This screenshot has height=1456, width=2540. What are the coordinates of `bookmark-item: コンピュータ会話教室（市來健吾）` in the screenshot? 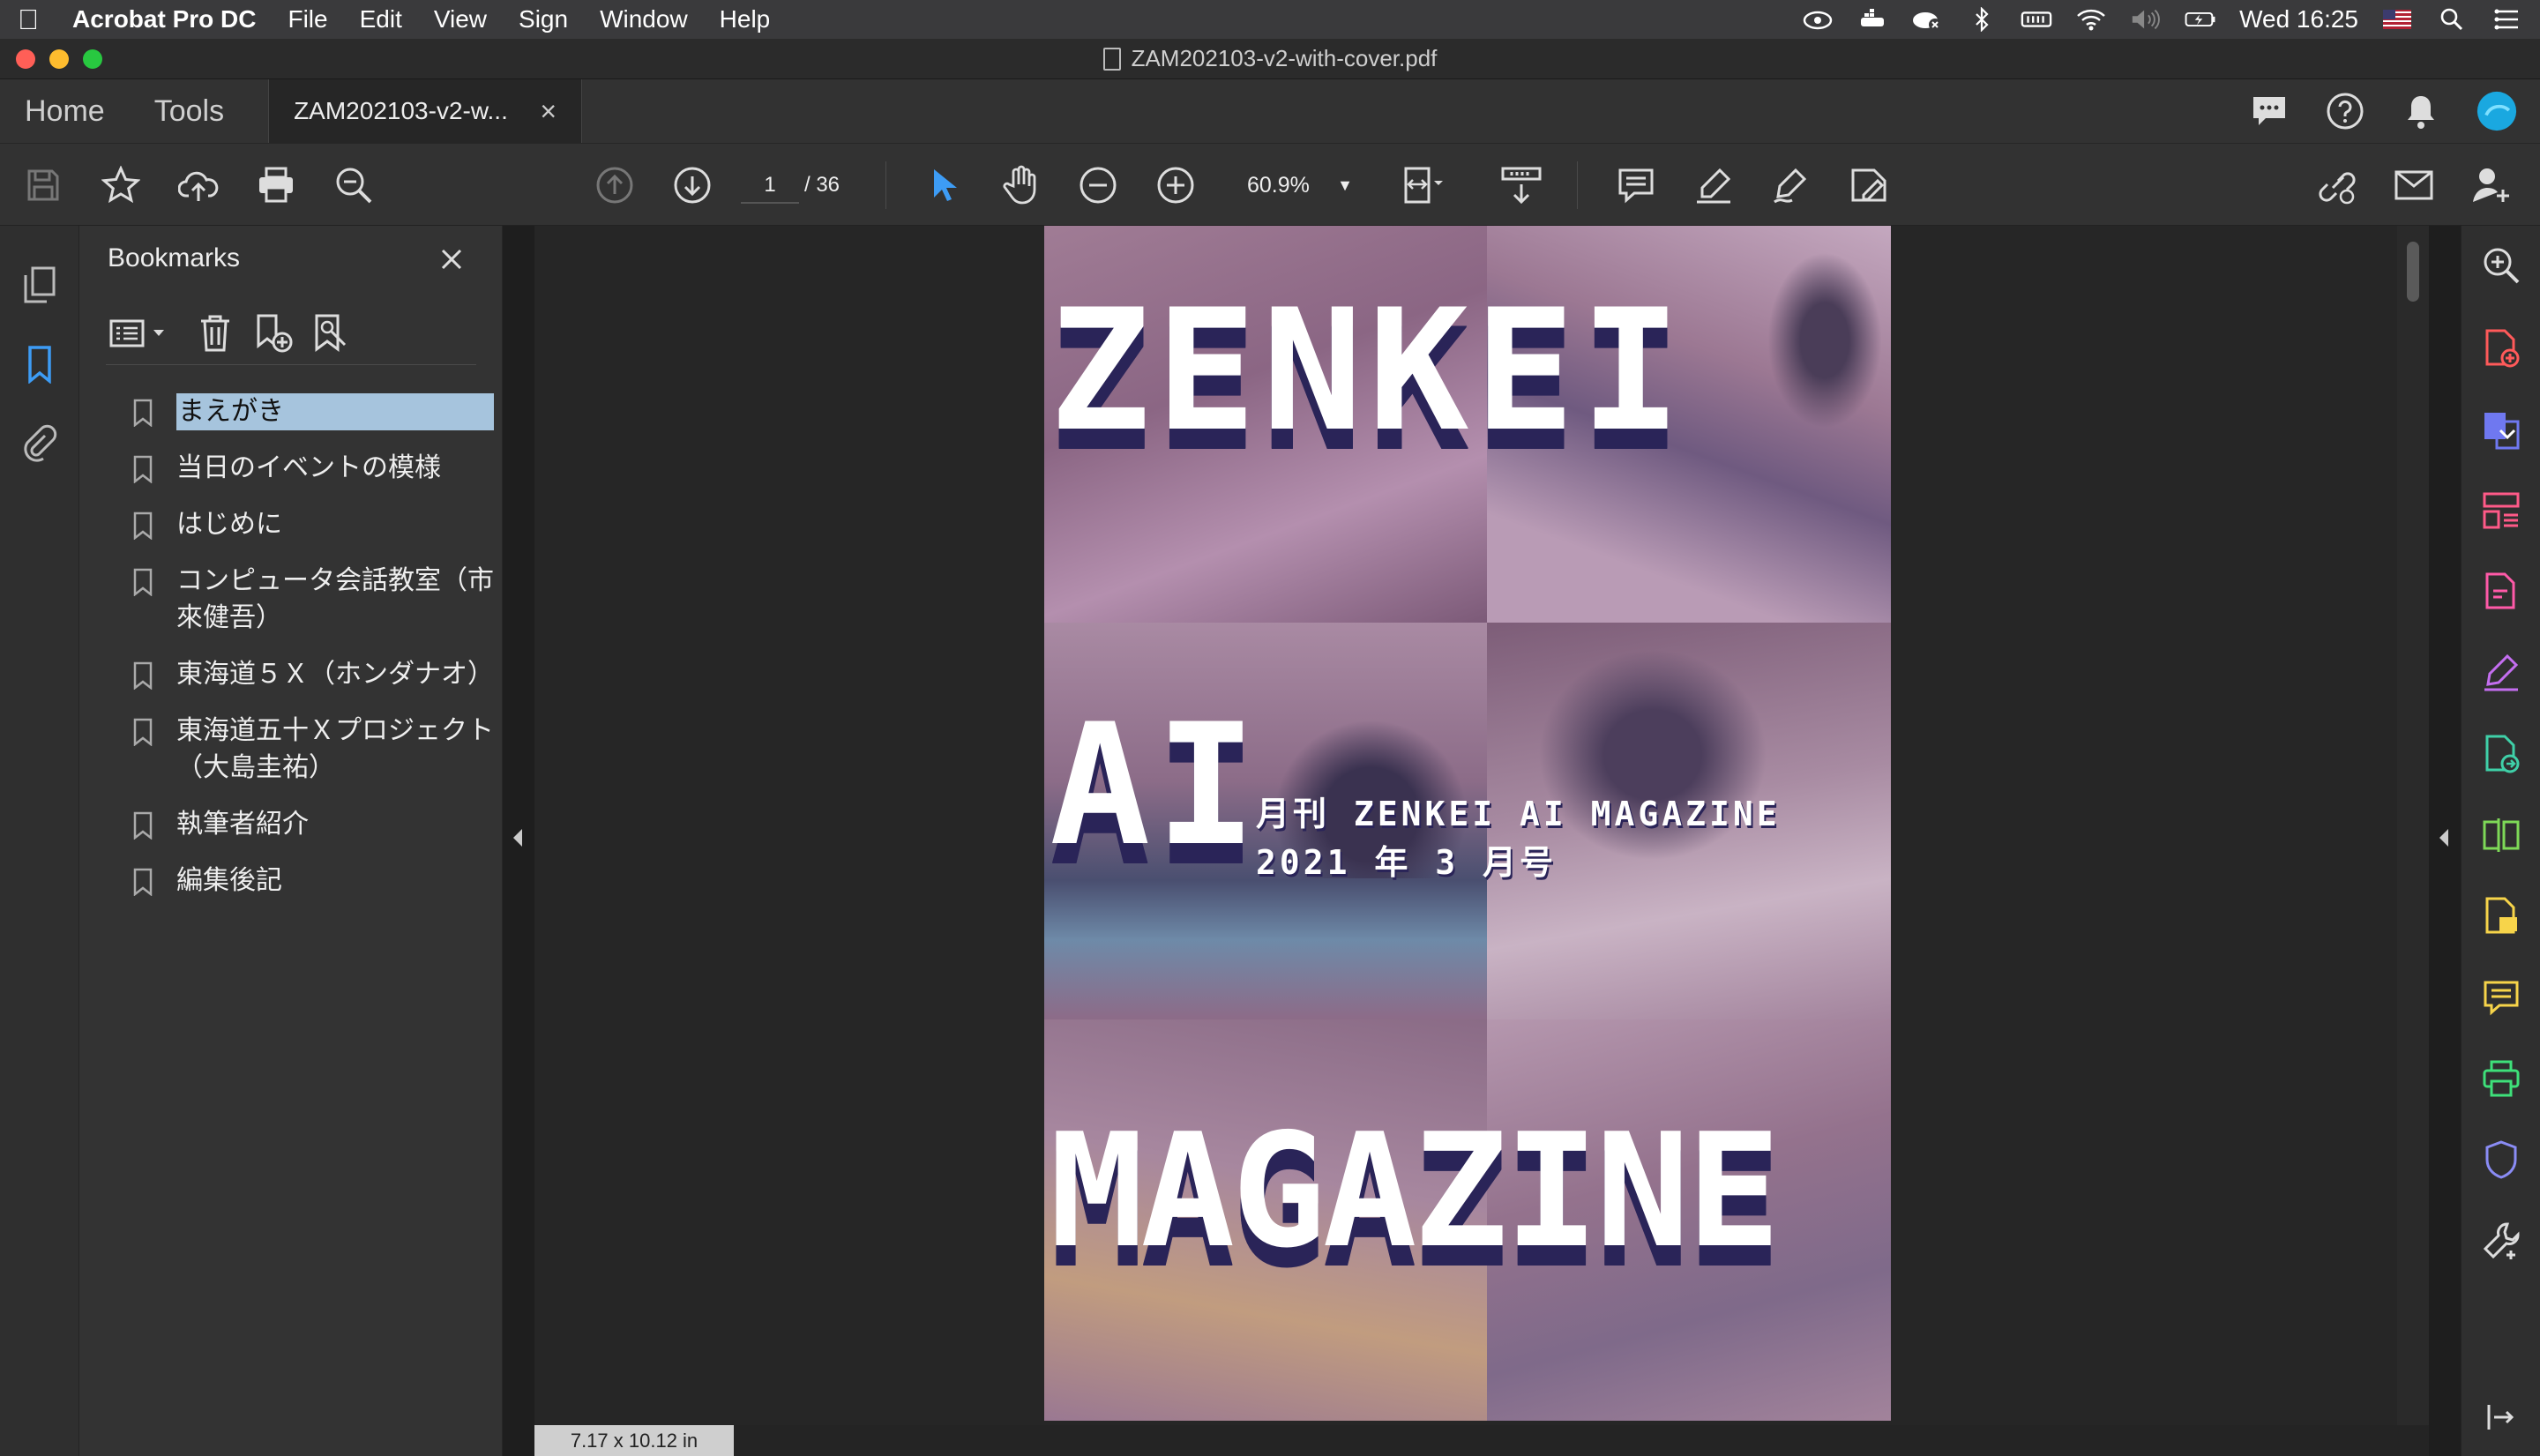 It's located at (313, 600).